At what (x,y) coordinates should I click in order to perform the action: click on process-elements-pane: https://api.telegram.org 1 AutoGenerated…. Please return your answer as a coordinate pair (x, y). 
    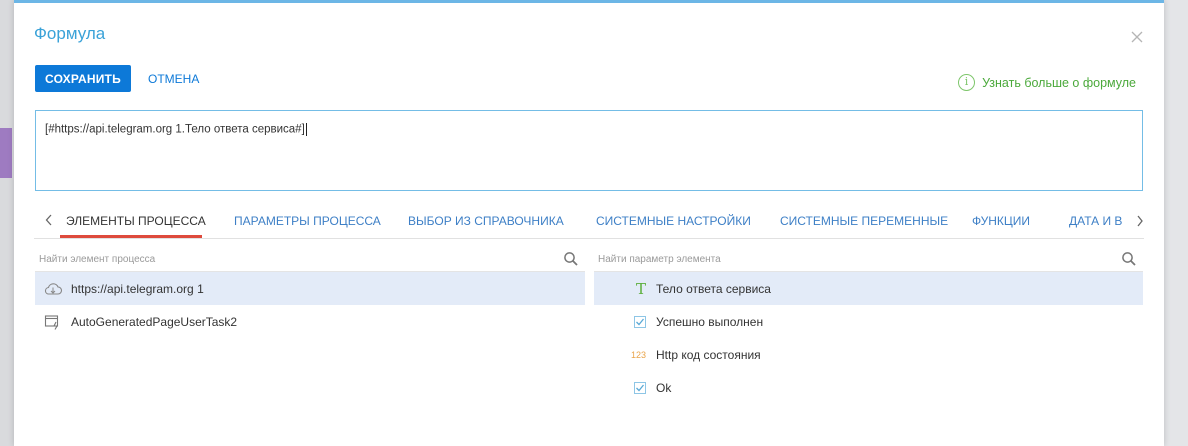
    Looking at the image, I should click on (310, 292).